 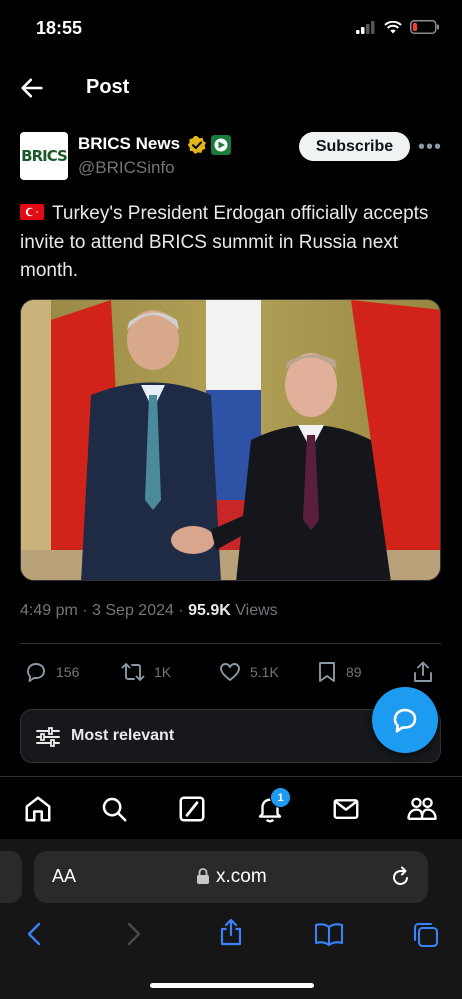 What do you see at coordinates (231, 808) in the screenshot?
I see `bottom-tab-bar: 1` at bounding box center [231, 808].